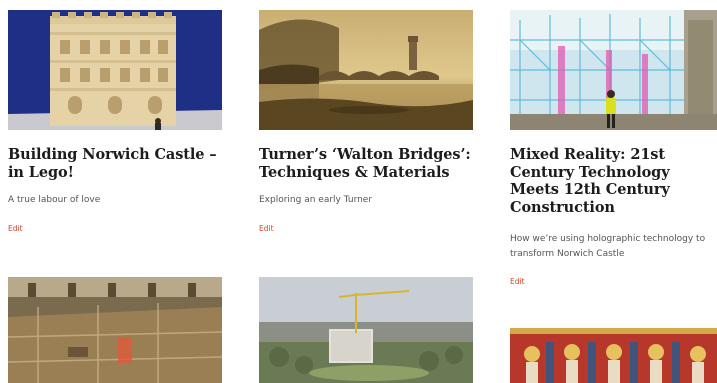  I want to click on castle-aerial-image, so click(366, 330).